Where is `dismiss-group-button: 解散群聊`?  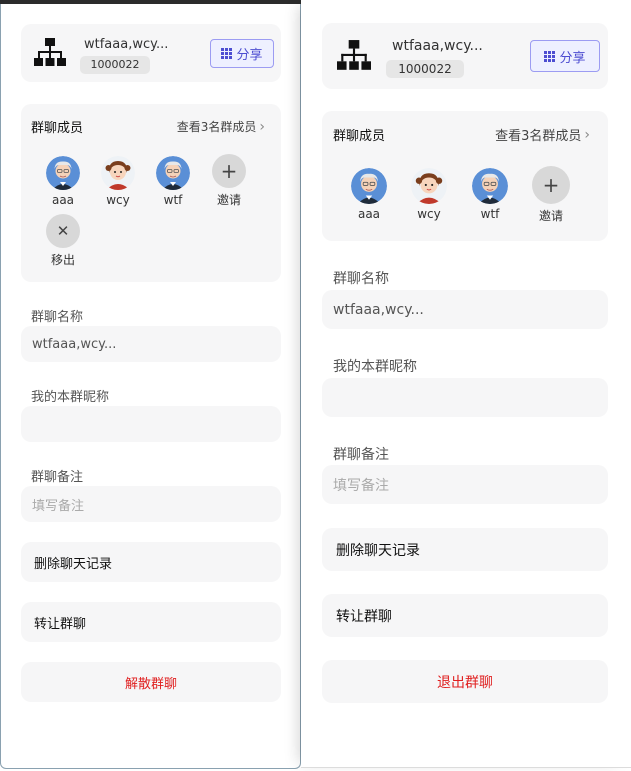
dismiss-group-button: 解散群聊 is located at coordinates (151, 682).